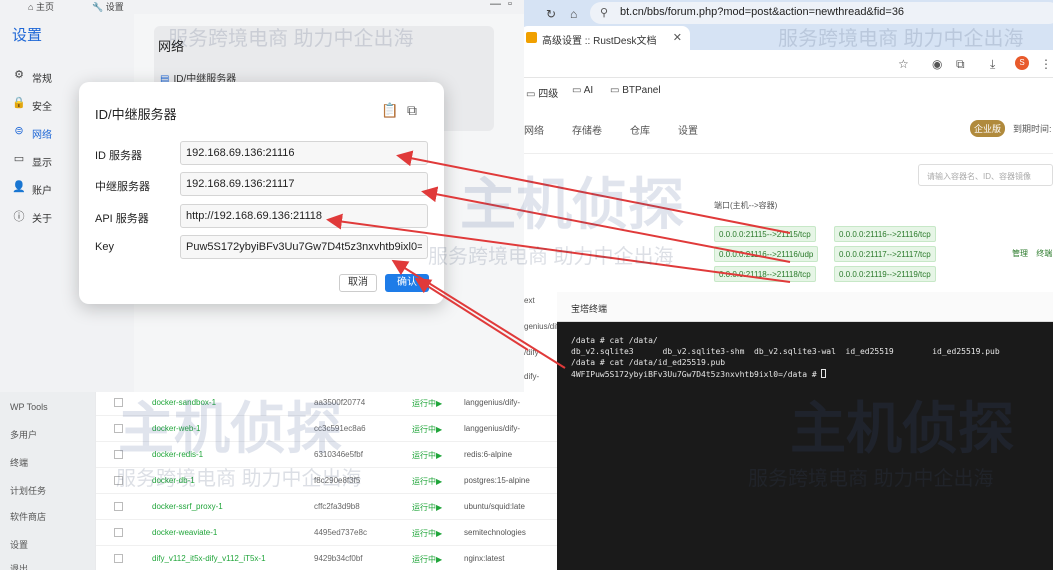 Image resolution: width=1053 pixels, height=570 pixels. I want to click on container-id: 9429b34cf0bf, so click(338, 558).